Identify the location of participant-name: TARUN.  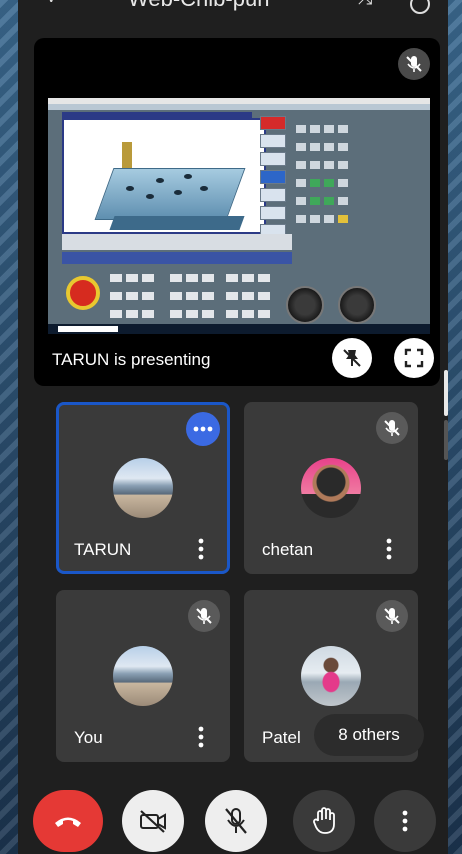
(103, 549).